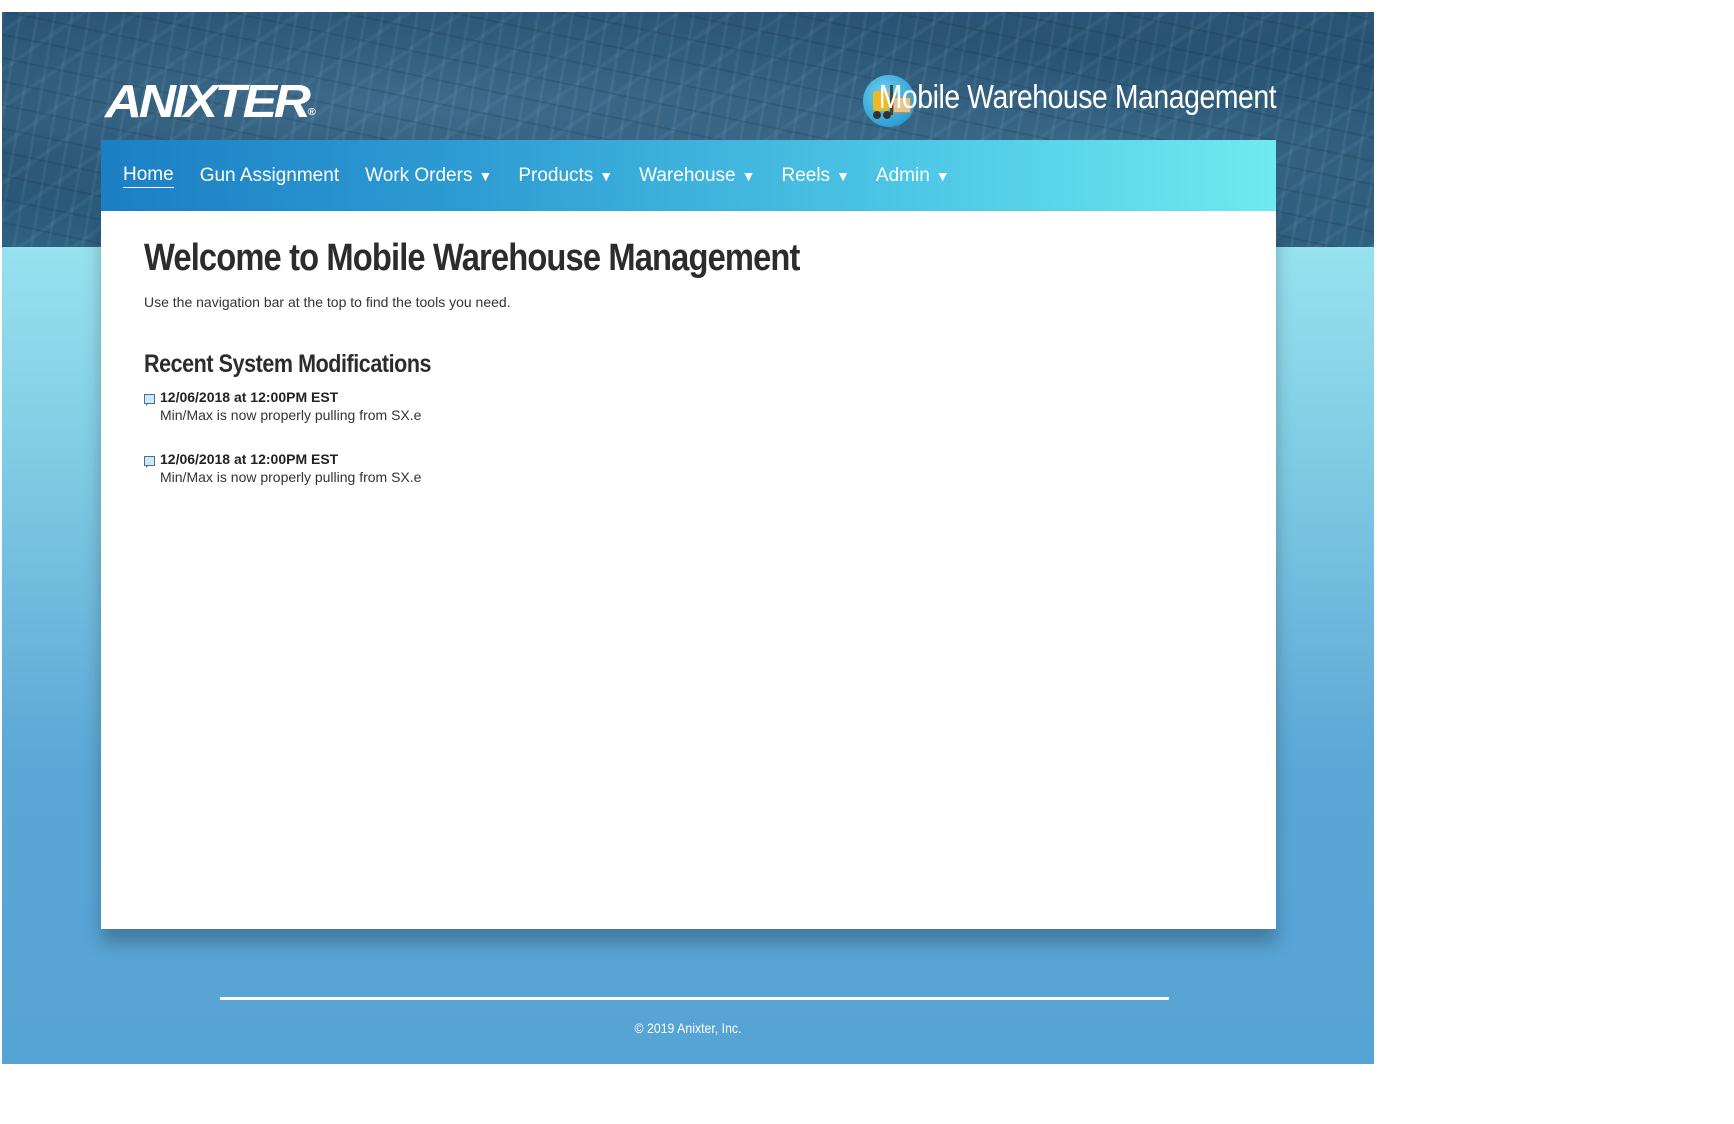  I want to click on logo-text: ANIXTER, so click(208, 101).